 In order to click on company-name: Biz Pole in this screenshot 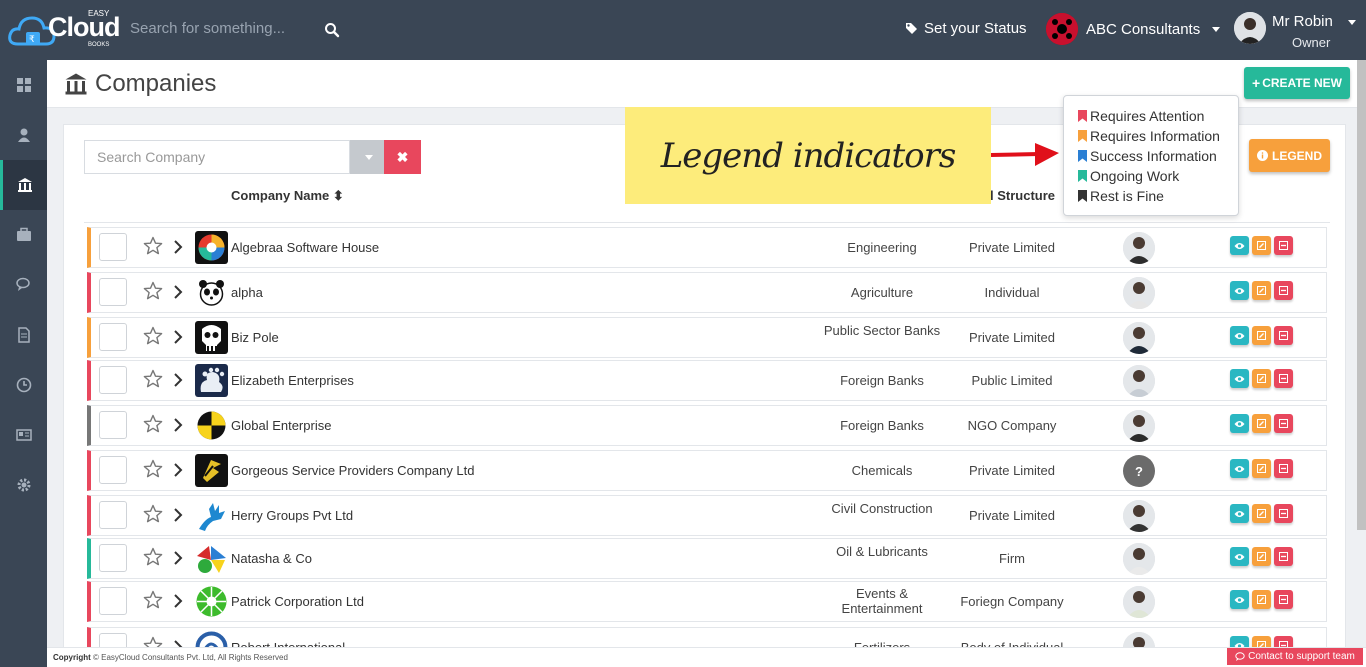, I will do `click(255, 337)`.